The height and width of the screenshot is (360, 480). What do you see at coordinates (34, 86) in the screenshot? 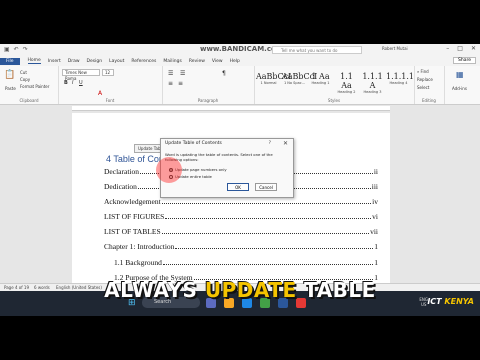
I see `format-painter-button: Format Painter` at bounding box center [34, 86].